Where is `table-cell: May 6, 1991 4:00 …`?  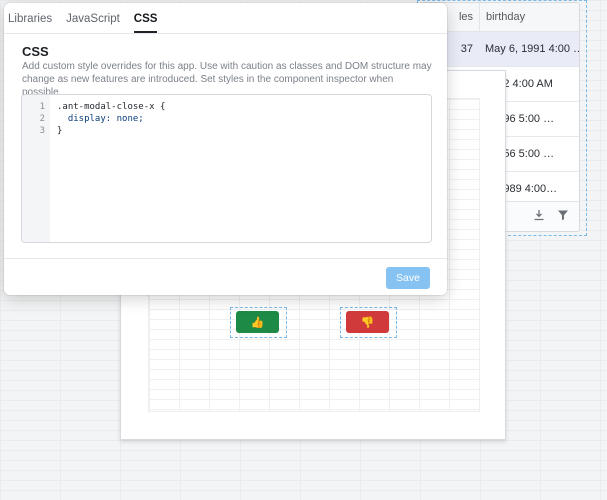 table-cell: May 6, 1991 4:00 … is located at coordinates (532, 49).